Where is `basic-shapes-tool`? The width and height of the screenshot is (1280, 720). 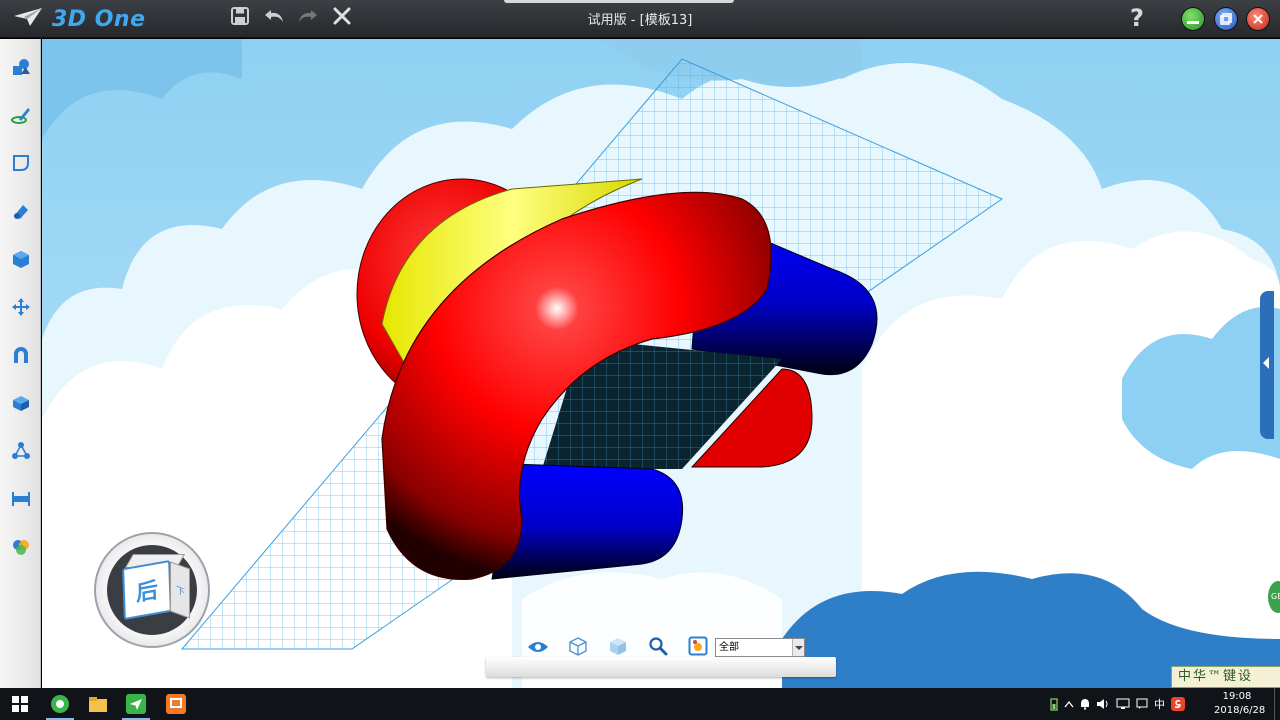
basic-shapes-tool is located at coordinates (20, 68).